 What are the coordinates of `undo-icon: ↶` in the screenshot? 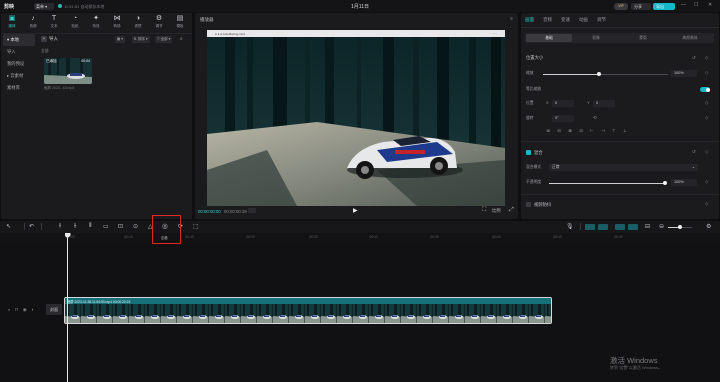 It's located at (31, 226).